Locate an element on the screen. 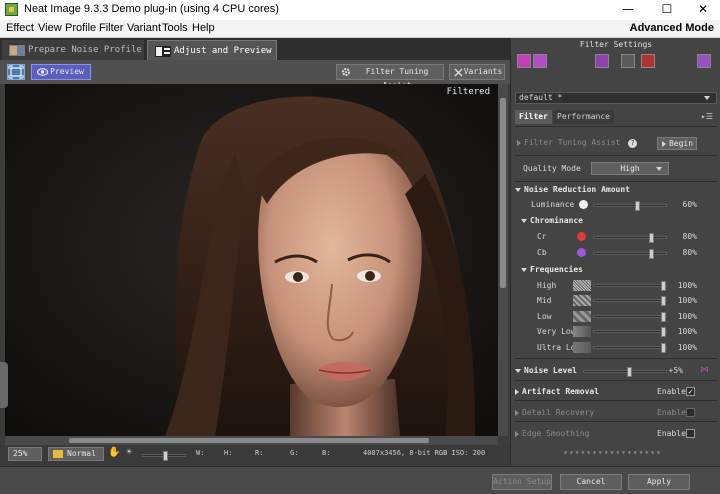 This screenshot has height=494, width=720. brightness-slider is located at coordinates (164, 456).